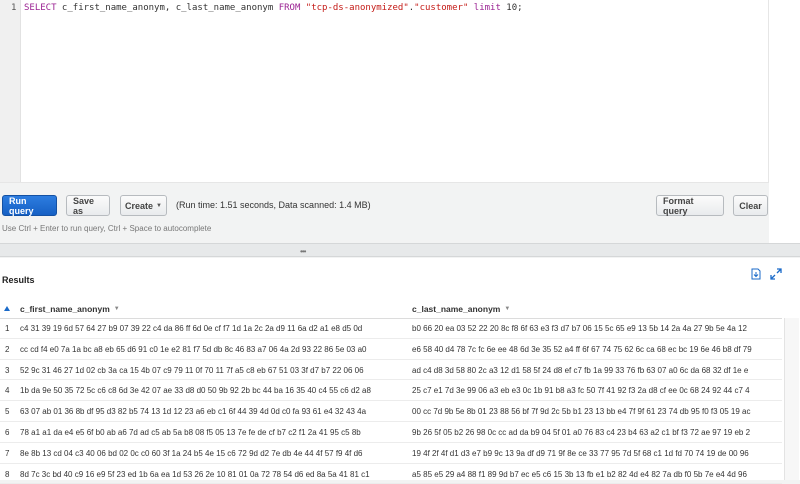 Image resolution: width=800 pixels, height=484 pixels. I want to click on expand-icon, so click(776, 274).